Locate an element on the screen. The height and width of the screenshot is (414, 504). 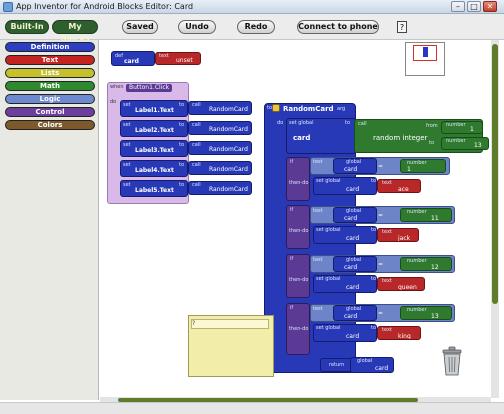
set-global-card-block: set global card to is located at coordinates (321, 136).